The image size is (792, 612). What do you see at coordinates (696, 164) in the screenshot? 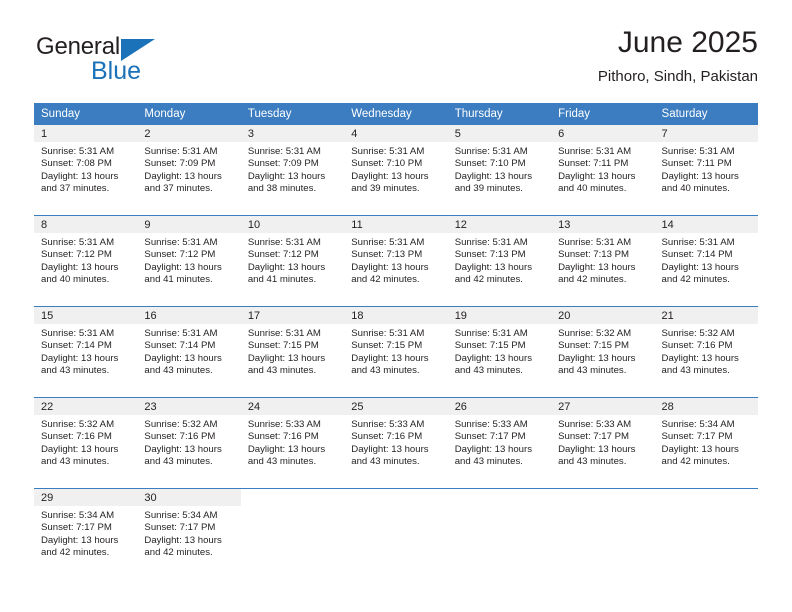
I see `sunset-time: Sunset: 7:11 PM` at bounding box center [696, 164].